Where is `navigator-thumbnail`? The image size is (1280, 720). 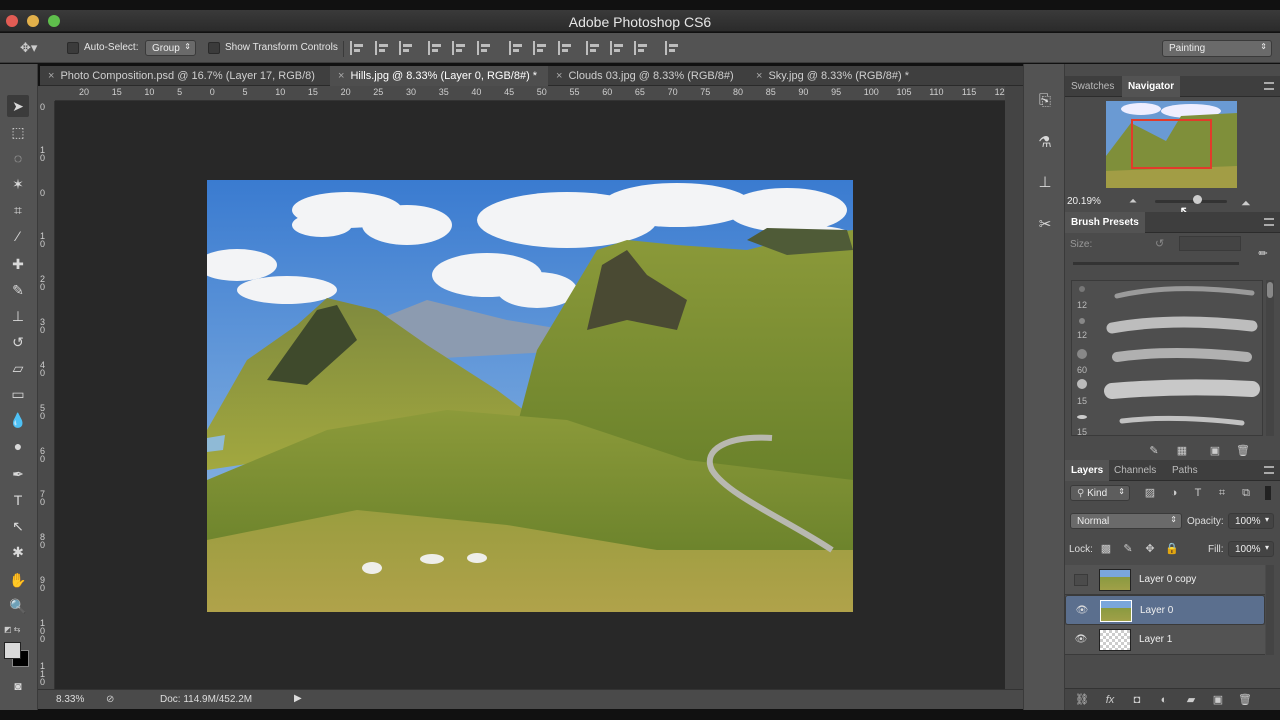
navigator-thumbnail is located at coordinates (1171, 144).